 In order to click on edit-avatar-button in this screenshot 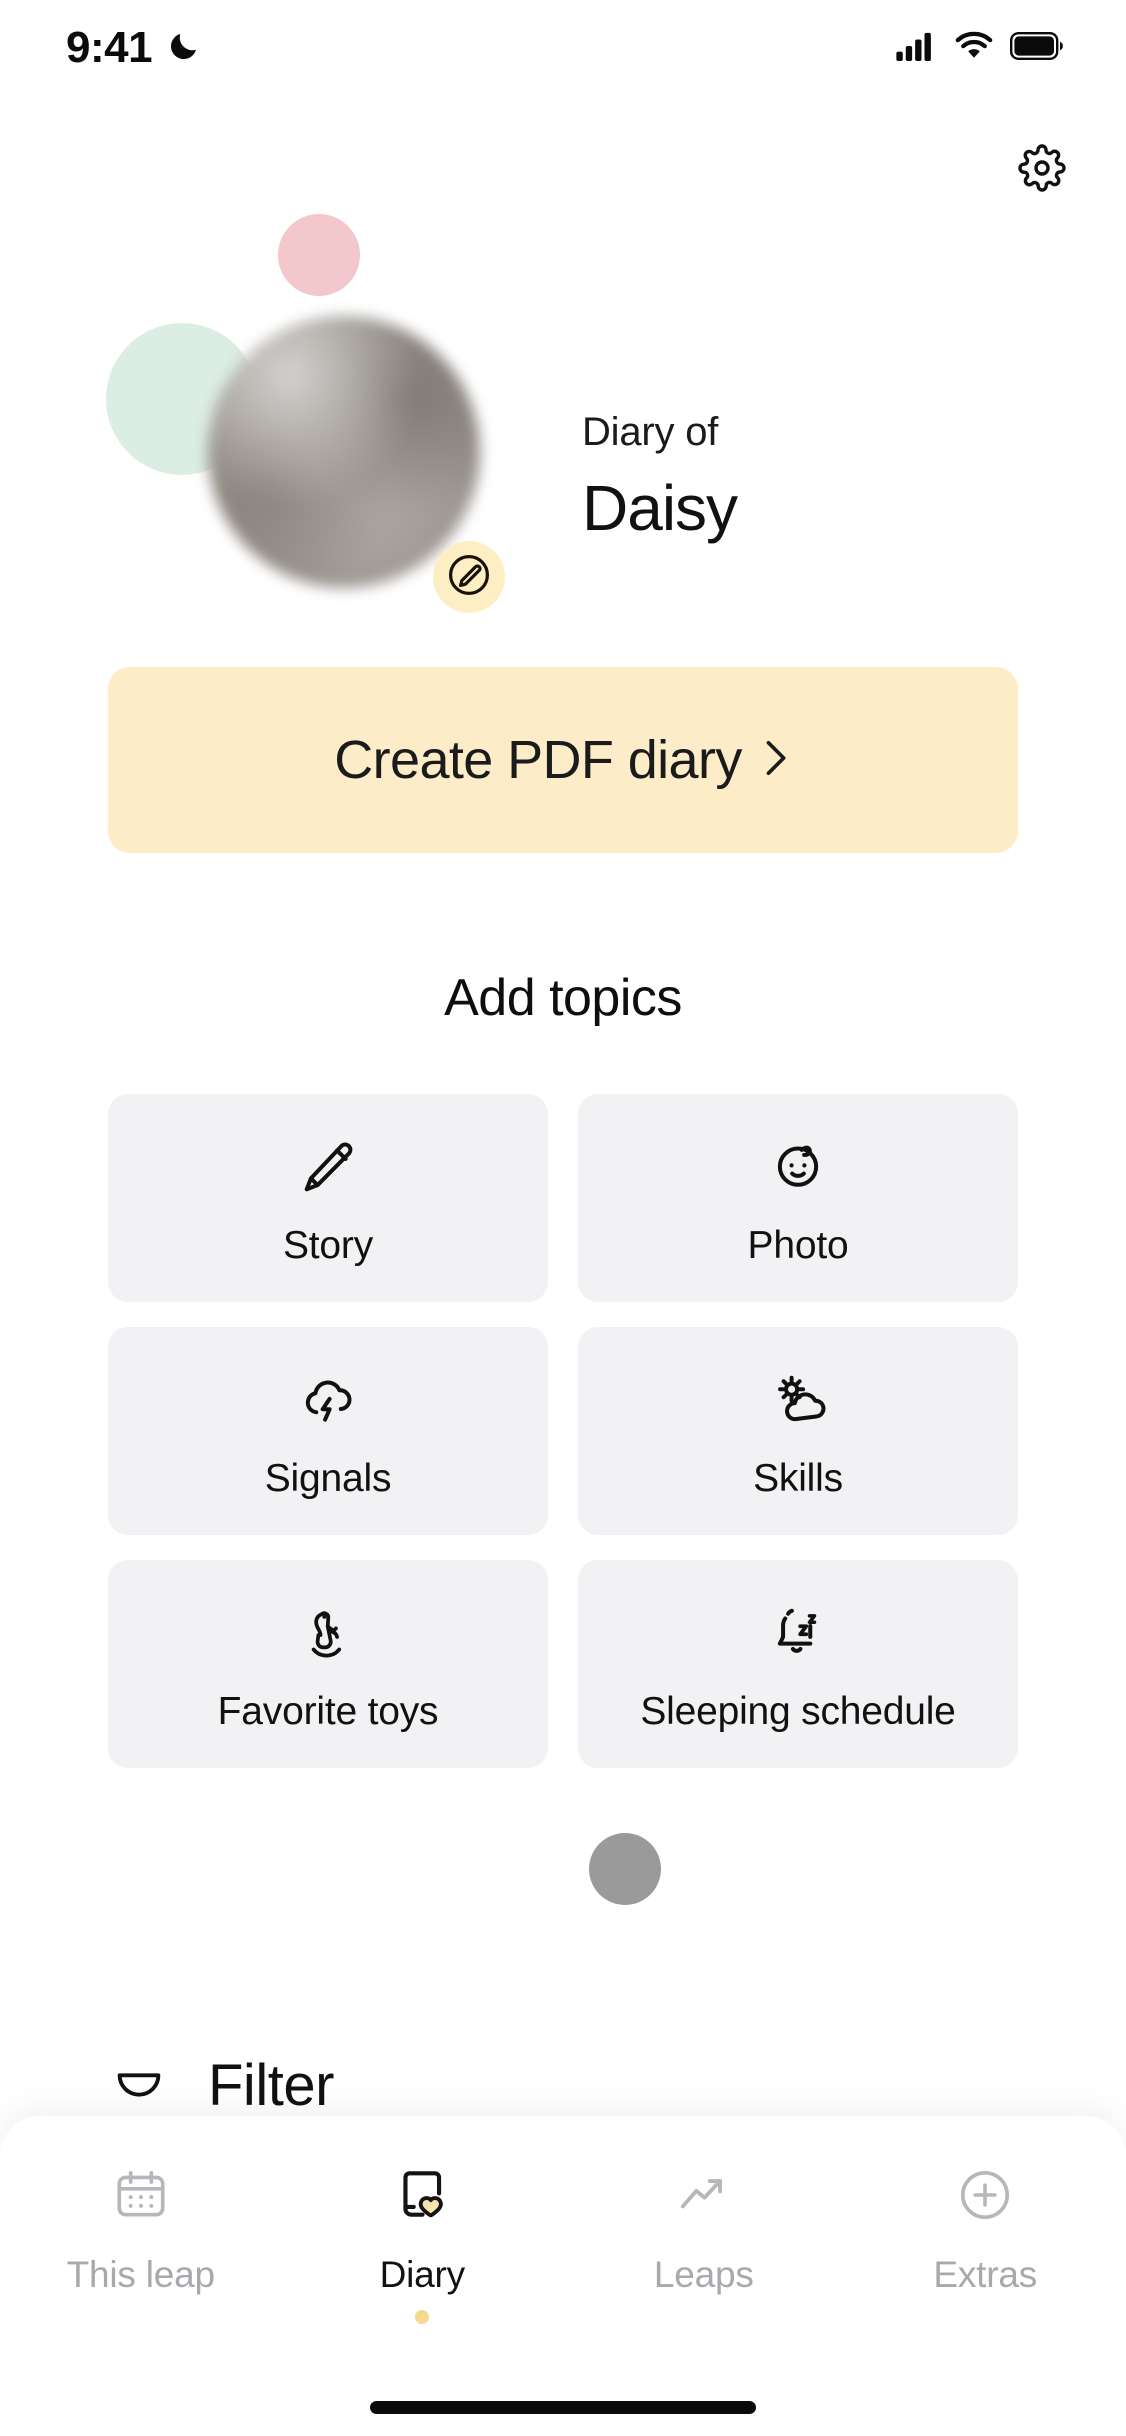, I will do `click(469, 577)`.